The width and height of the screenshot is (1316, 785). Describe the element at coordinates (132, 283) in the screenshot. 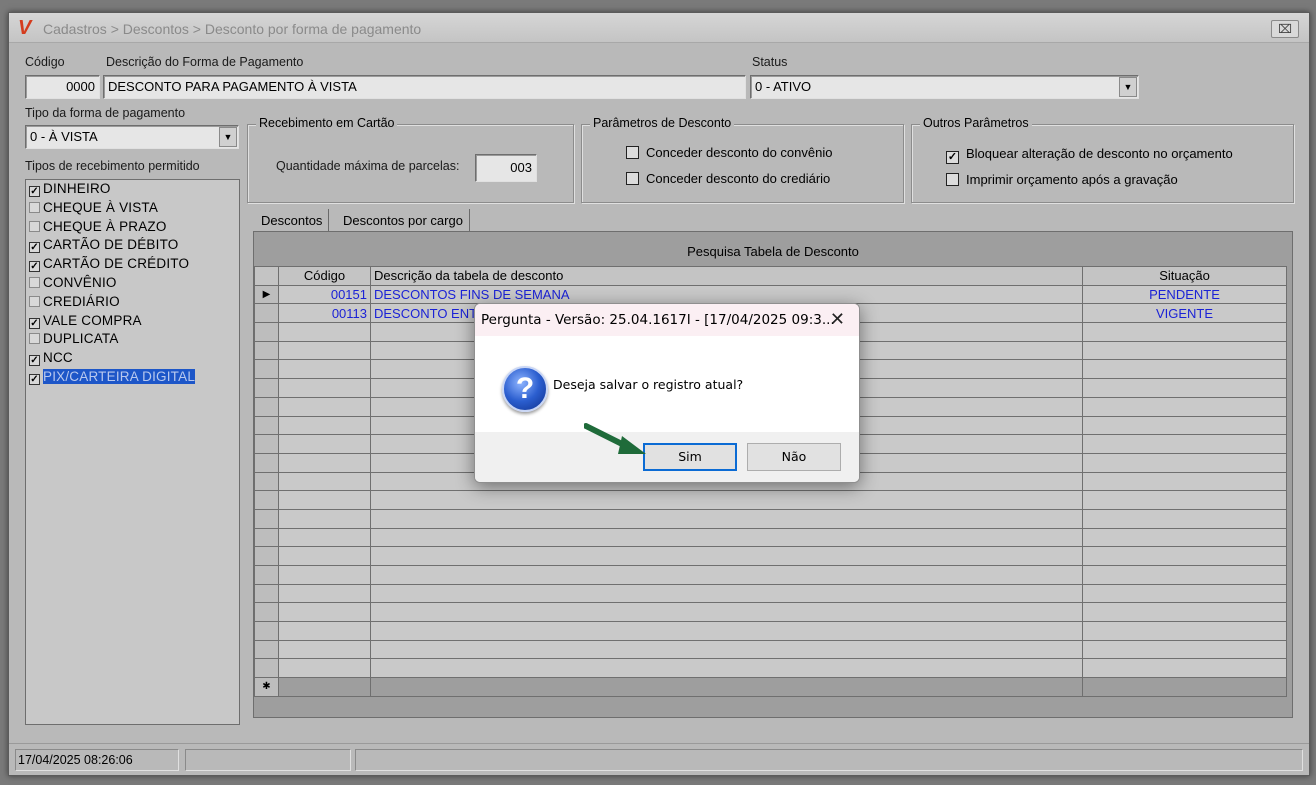

I see `list-item: CONVÊNIO` at that location.